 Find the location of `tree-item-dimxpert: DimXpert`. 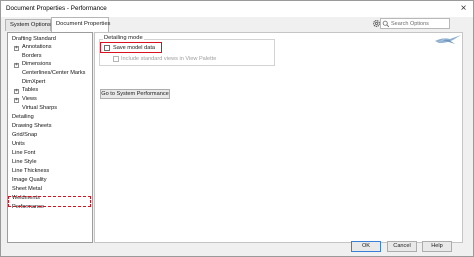

tree-item-dimxpert: DimXpert is located at coordinates (33, 82).